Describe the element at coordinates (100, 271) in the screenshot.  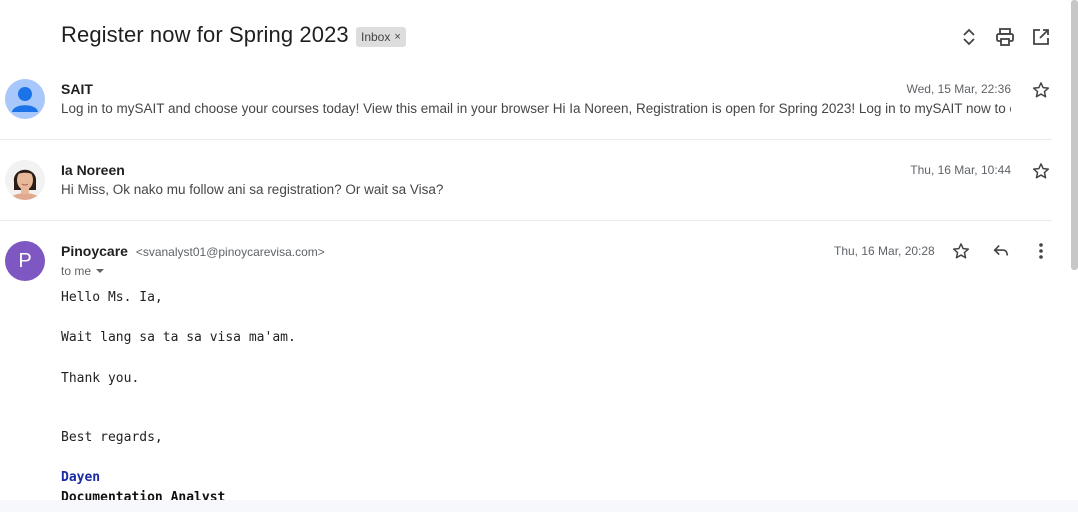
I see `chevron-down-icon` at that location.